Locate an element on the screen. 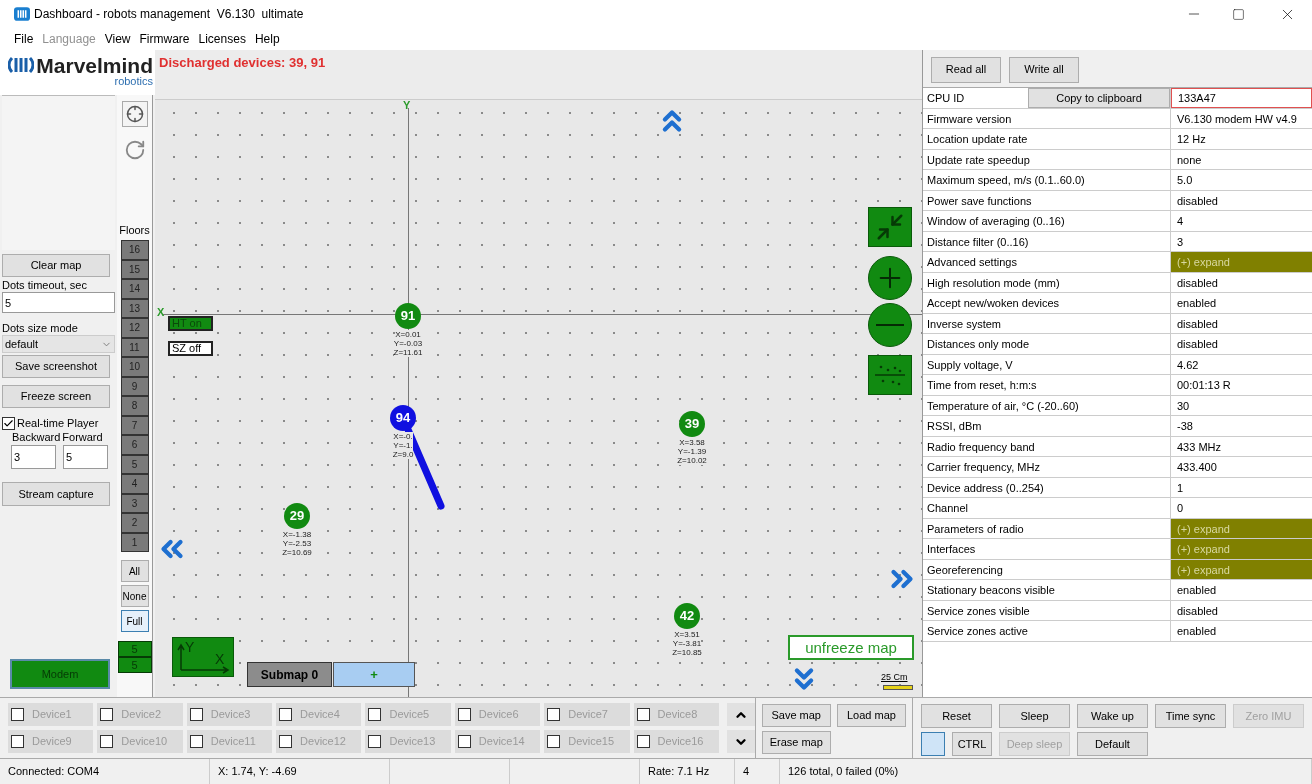  write-all-button: Write all is located at coordinates (1044, 69).